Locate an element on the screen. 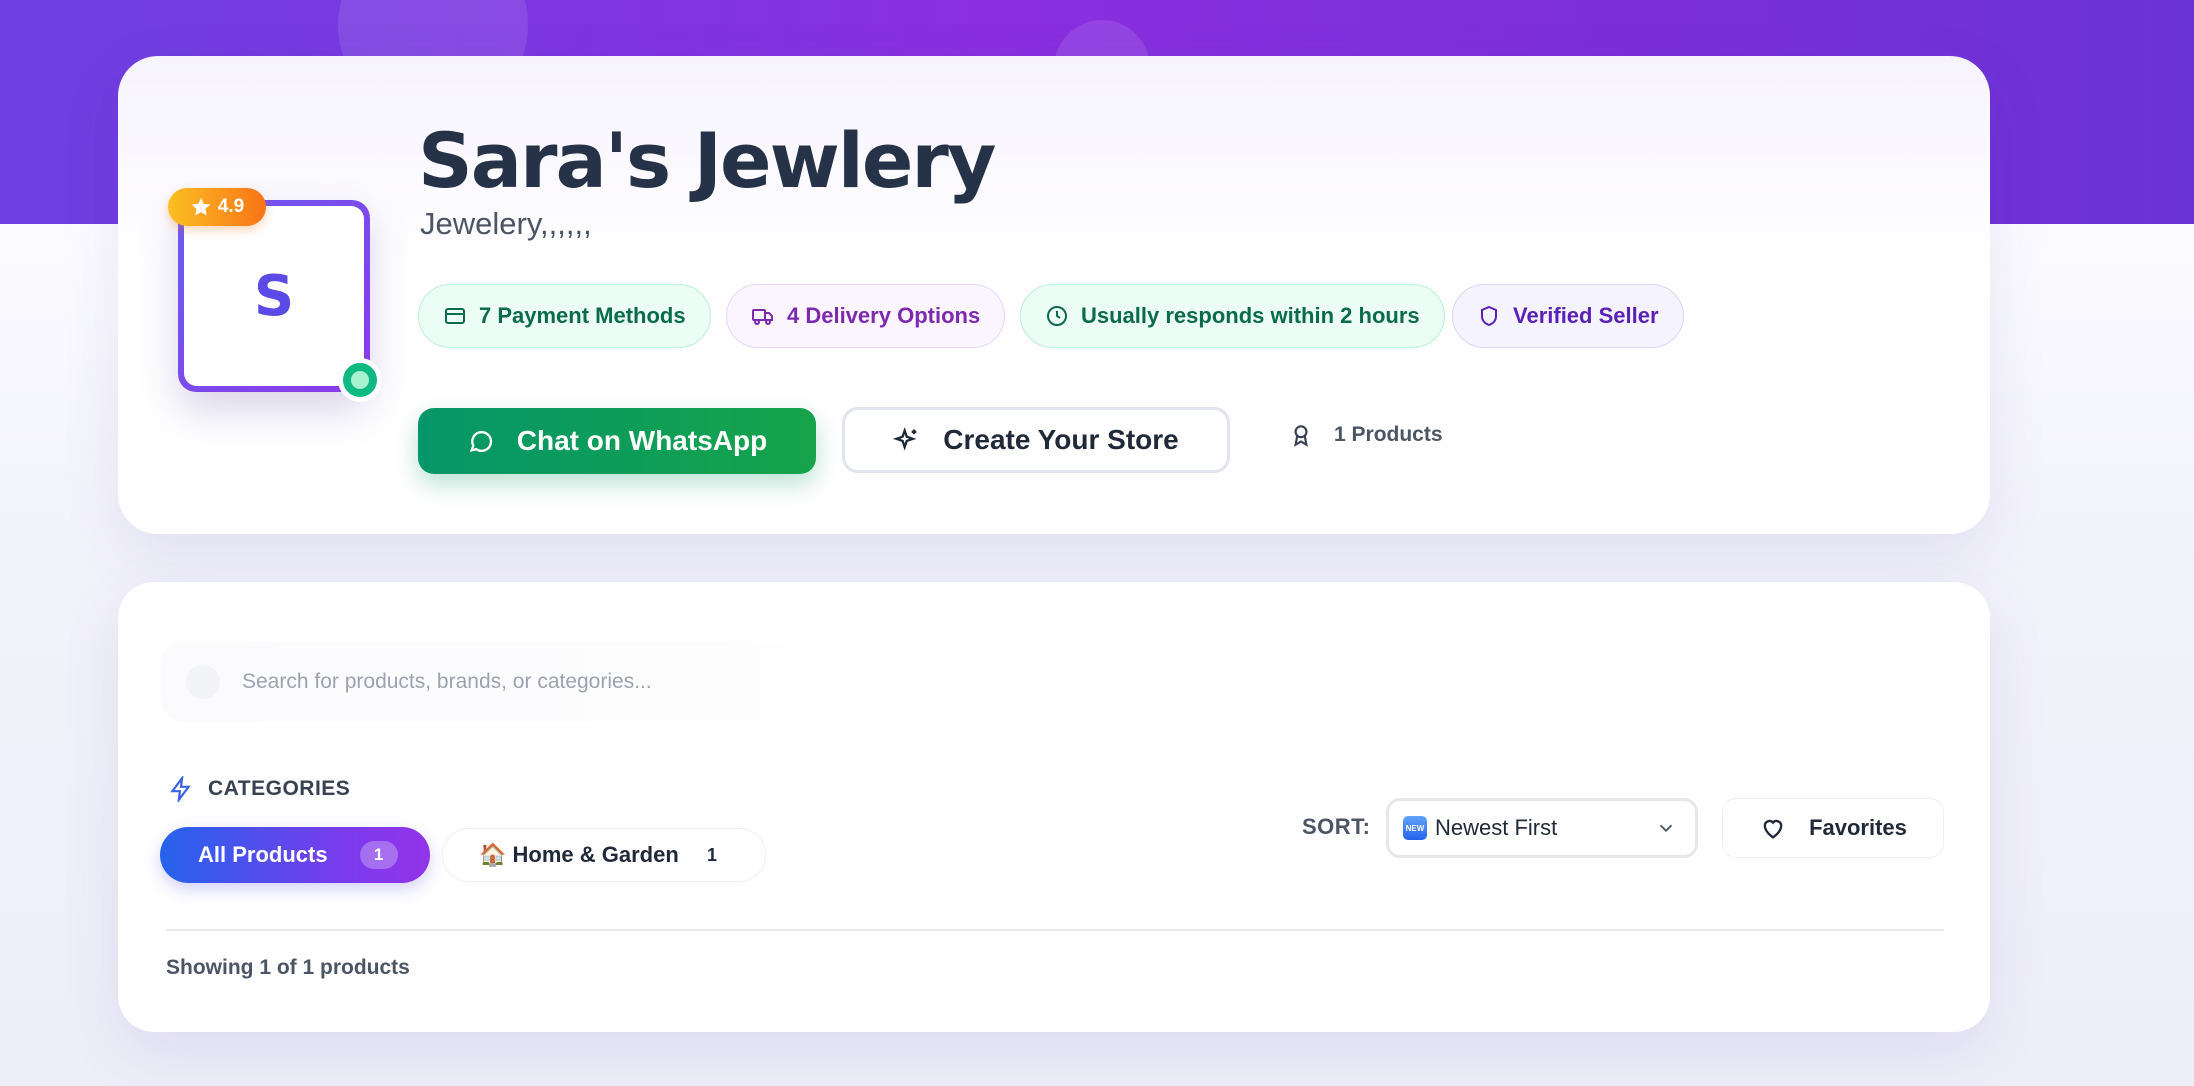 Image resolution: width=2194 pixels, height=1086 pixels. sparkles-icon is located at coordinates (905, 439).